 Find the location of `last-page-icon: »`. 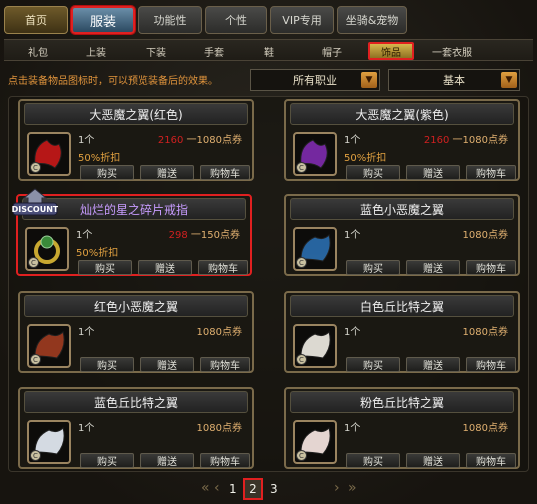

last-page-icon: » is located at coordinates (352, 488).